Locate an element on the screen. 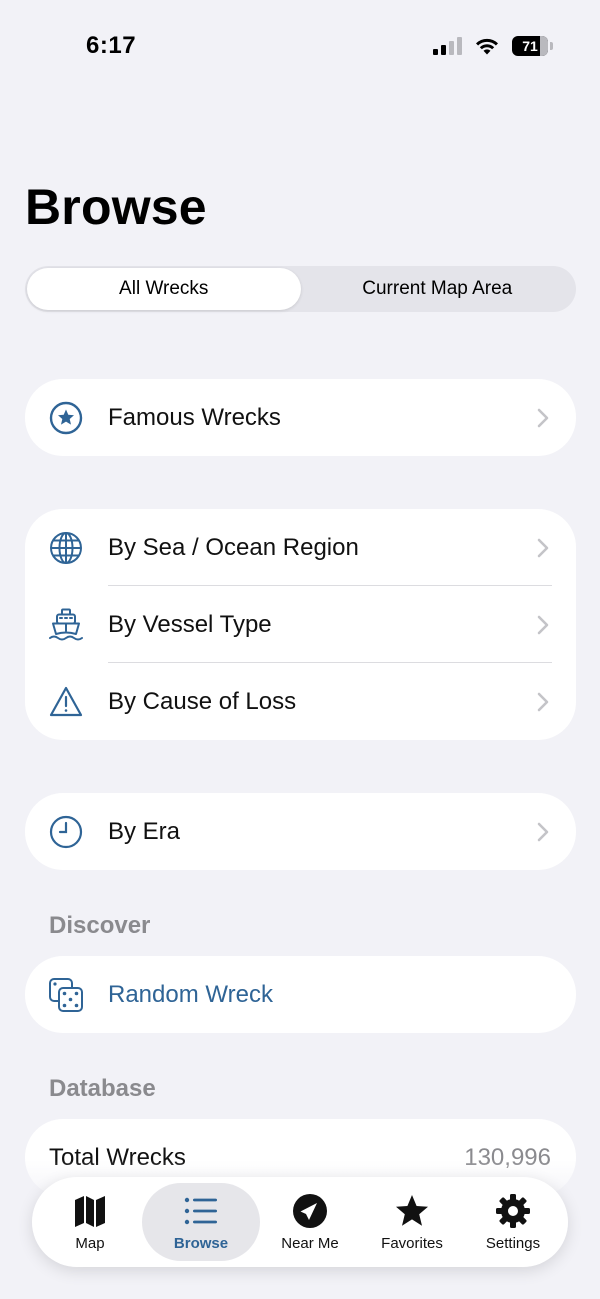 The height and width of the screenshot is (1299, 600). tab-settings: Settings is located at coordinates (513, 1222).